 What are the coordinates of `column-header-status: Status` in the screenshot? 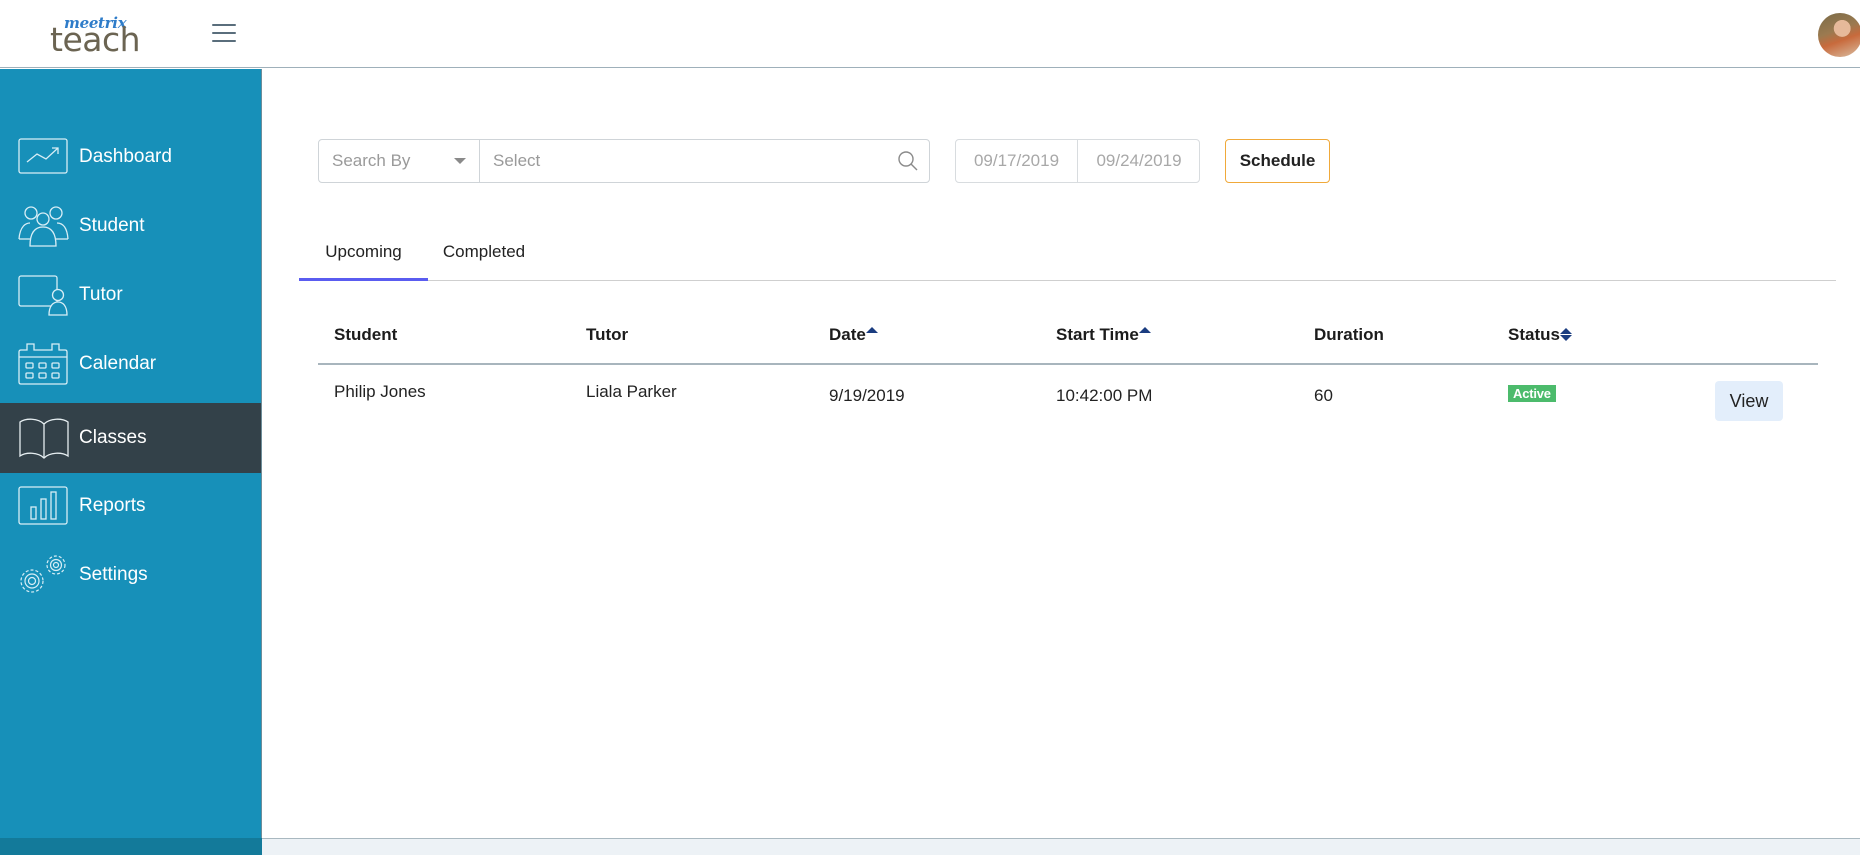 It's located at (1540, 335).